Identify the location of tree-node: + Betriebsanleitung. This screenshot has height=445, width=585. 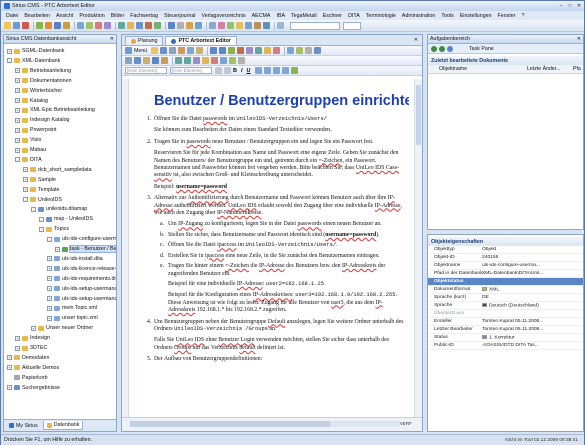
(43, 71).